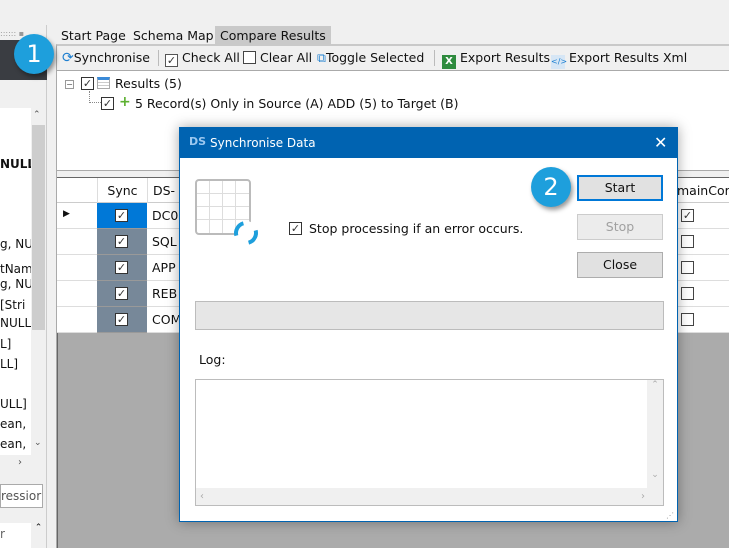  Describe the element at coordinates (620, 188) in the screenshot. I see `start-button: Start` at that location.